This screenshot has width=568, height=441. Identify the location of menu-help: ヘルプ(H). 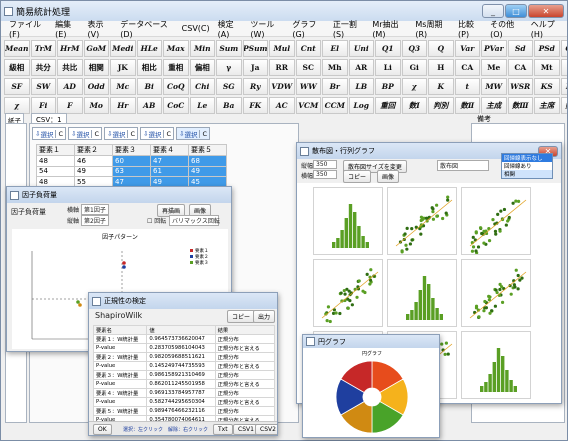
(547, 29).